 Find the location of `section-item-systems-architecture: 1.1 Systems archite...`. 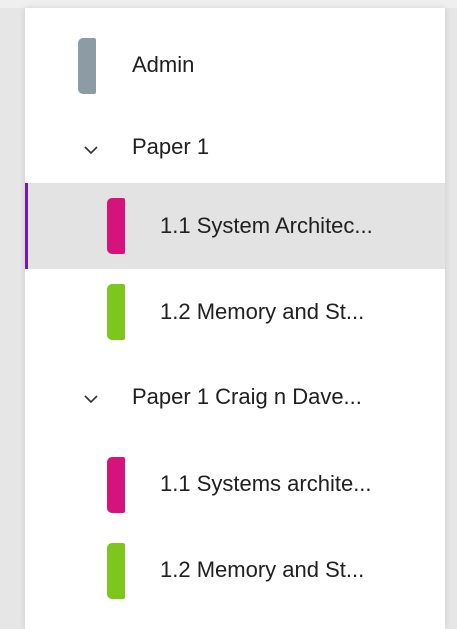

section-item-systems-architecture: 1.1 Systems archite... is located at coordinates (235, 484).